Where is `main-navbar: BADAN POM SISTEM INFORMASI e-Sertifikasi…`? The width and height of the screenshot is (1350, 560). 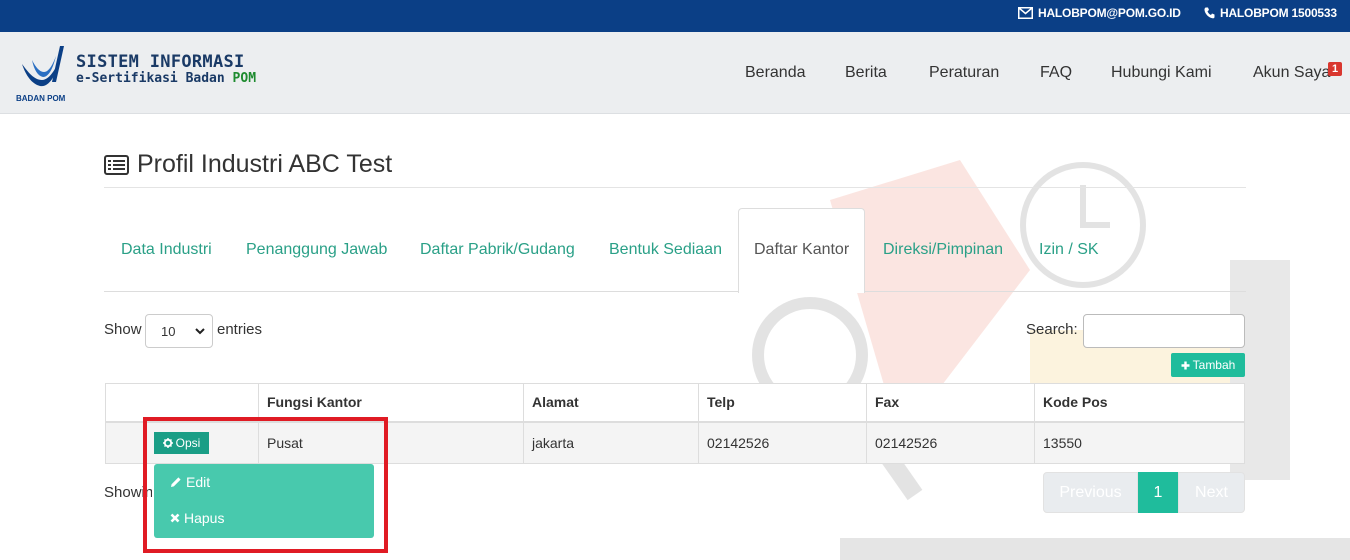 main-navbar: BADAN POM SISTEM INFORMASI e-Sertifikasi… is located at coordinates (675, 73).